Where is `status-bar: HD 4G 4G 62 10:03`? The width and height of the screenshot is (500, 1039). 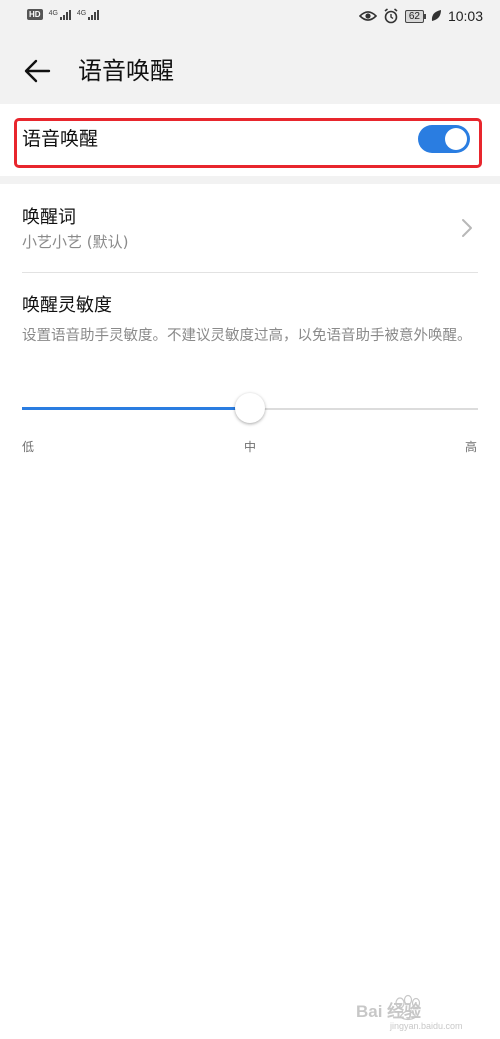 status-bar: HD 4G 4G 62 10:03 is located at coordinates (250, 18).